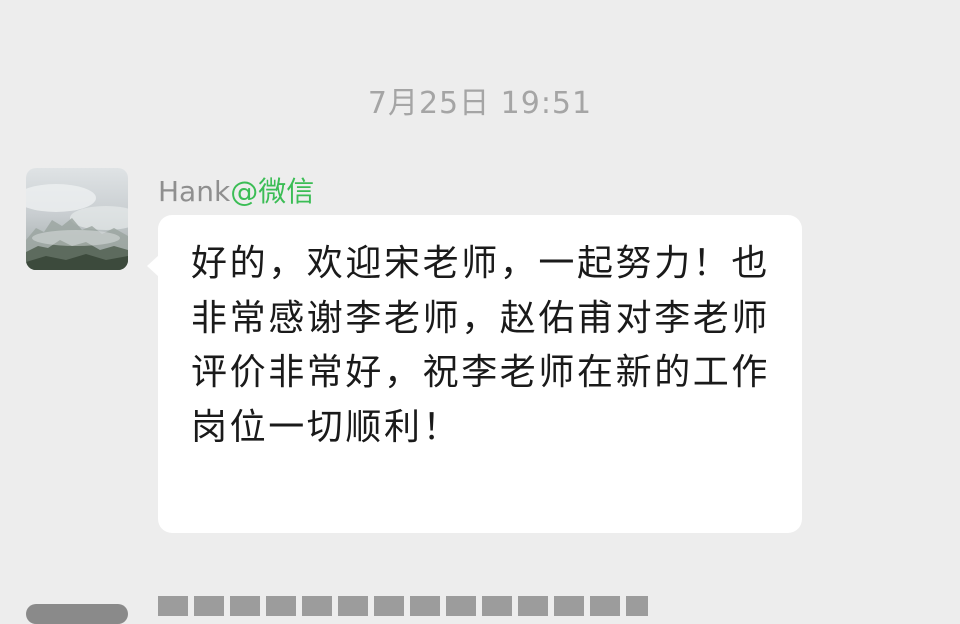 The width and height of the screenshot is (960, 624). What do you see at coordinates (153, 266) in the screenshot?
I see `bubble-tail` at bounding box center [153, 266].